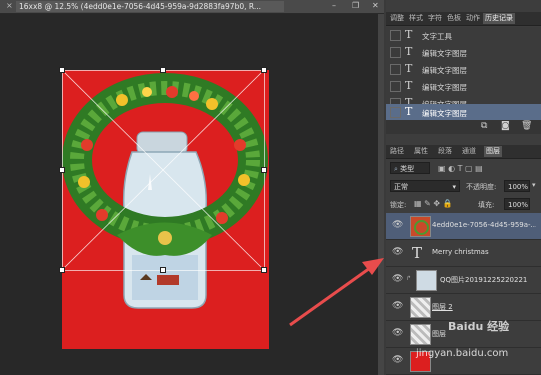  I want to click on baidu-watermark: Baidu 经验 jingyan.baidu.com, so click(473, 343).